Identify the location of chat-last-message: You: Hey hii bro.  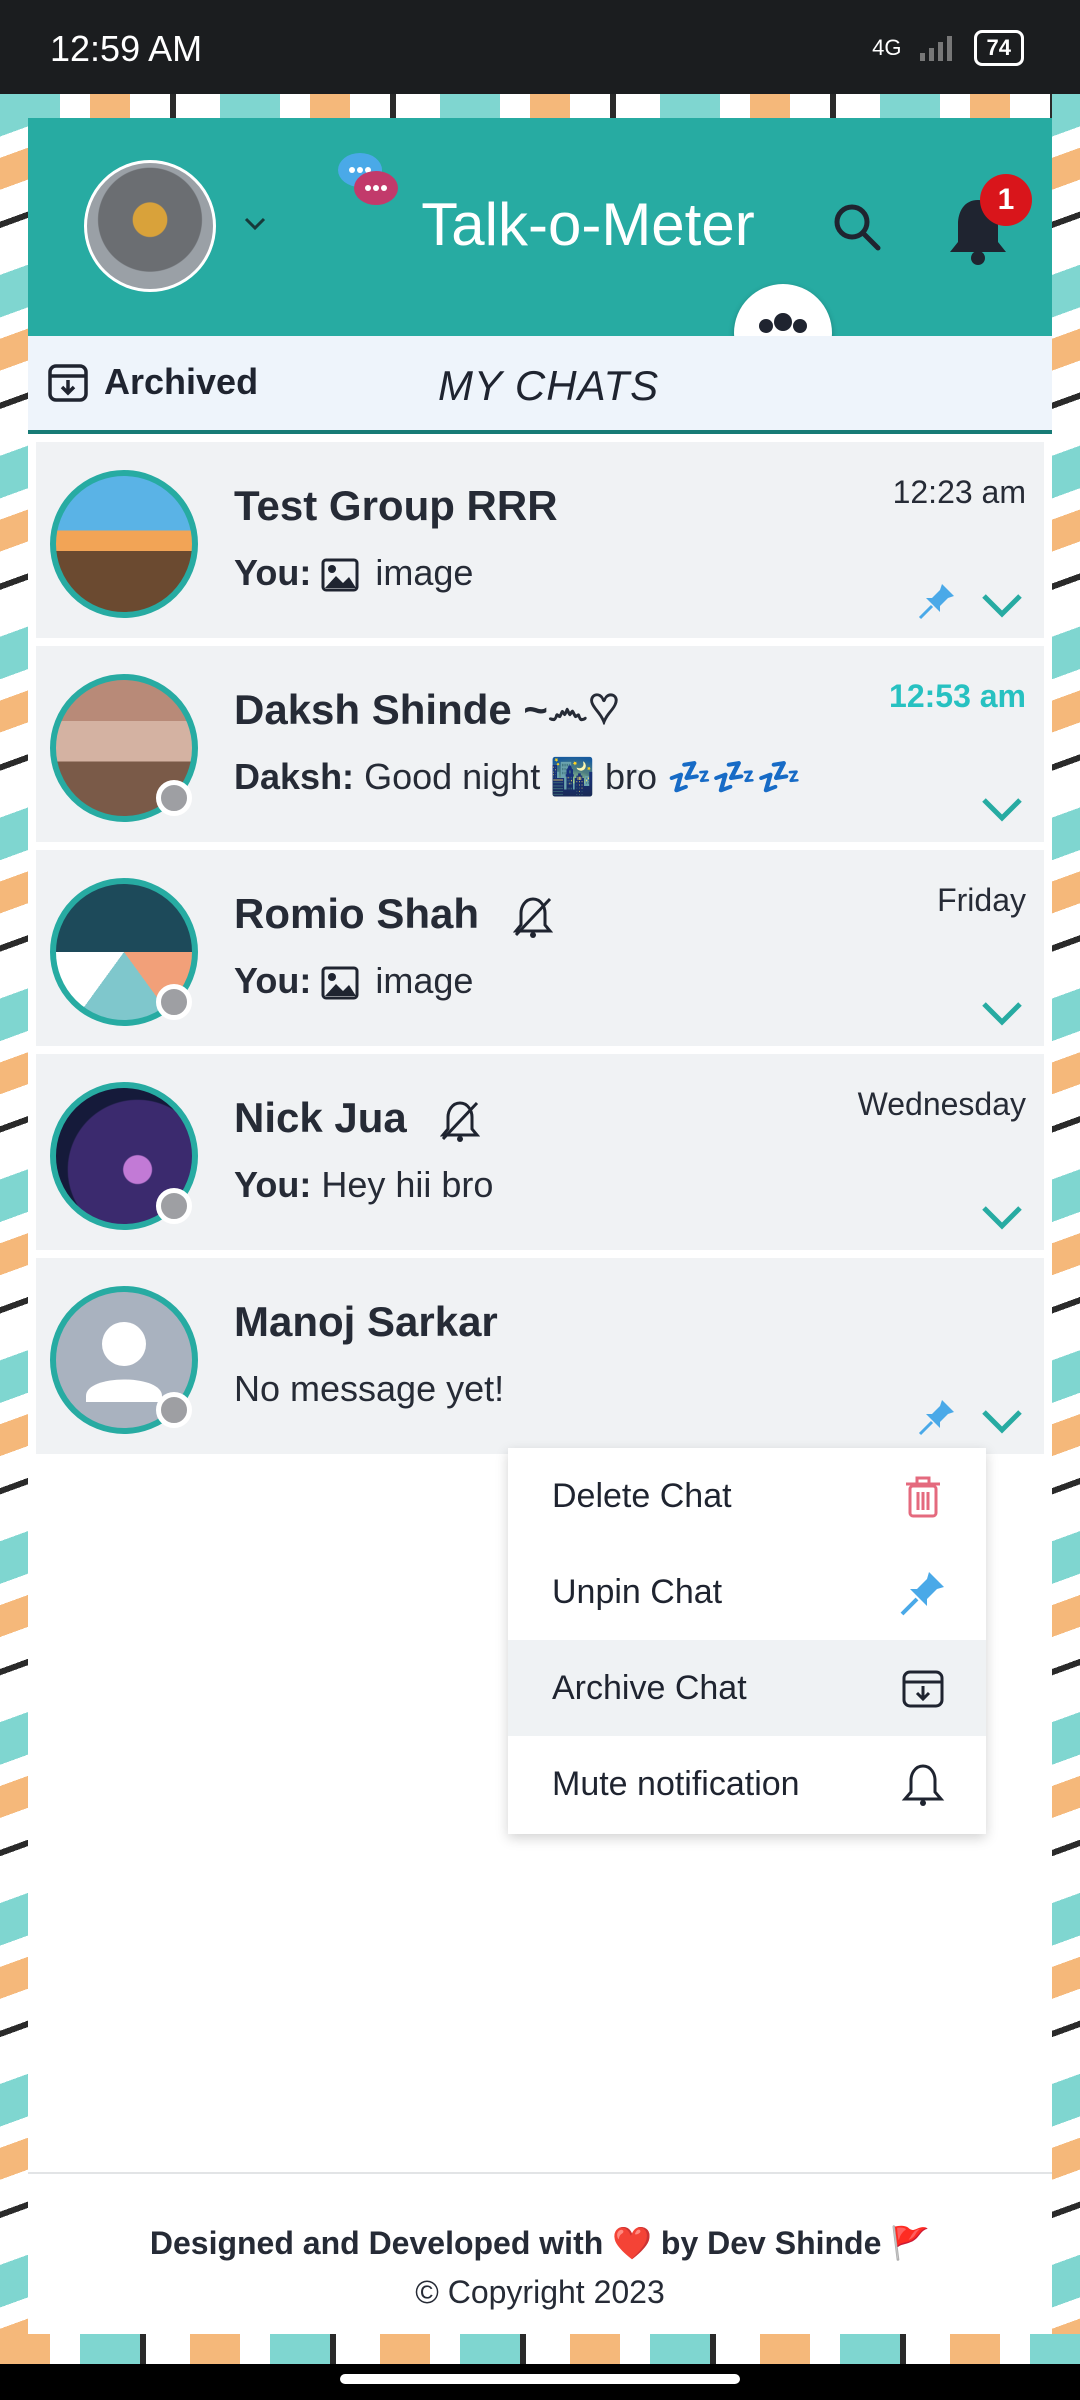
(363, 1185).